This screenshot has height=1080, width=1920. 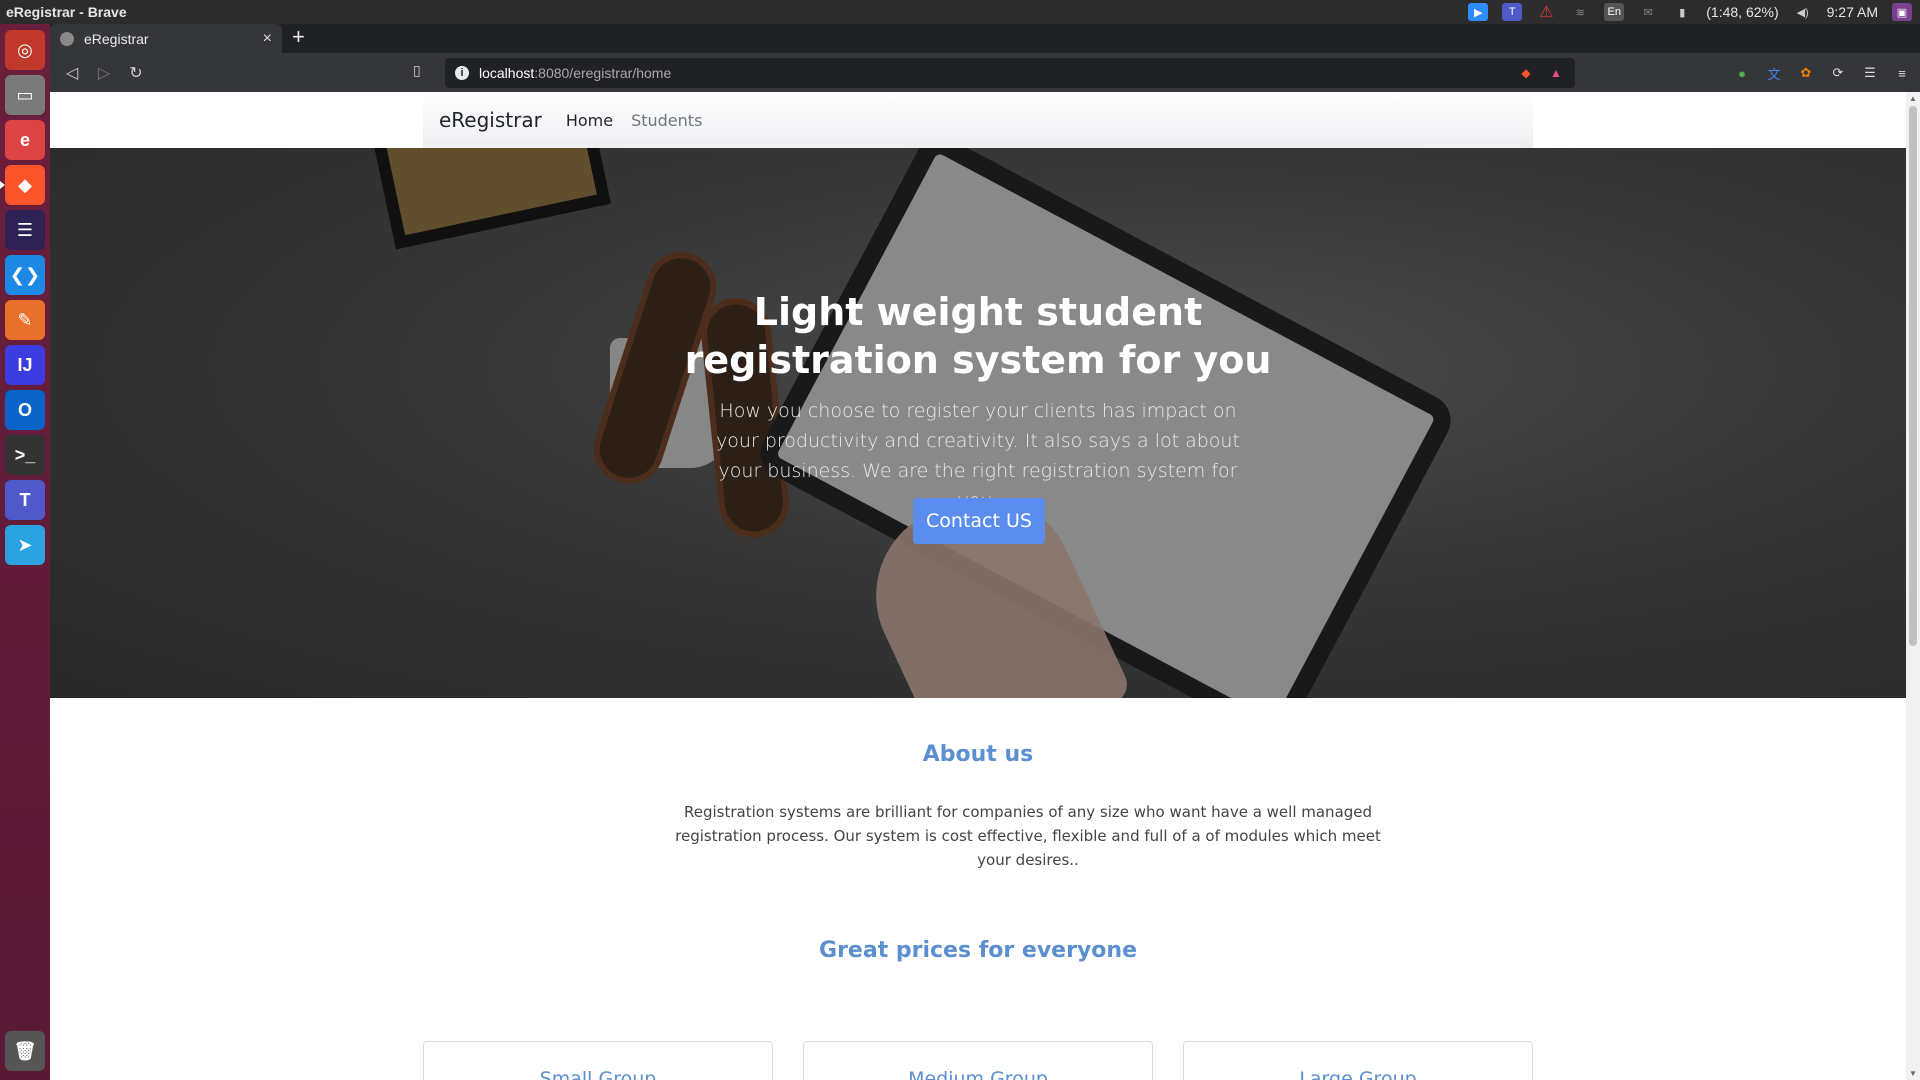 What do you see at coordinates (979, 521) in the screenshot?
I see `contact-us-button: Contact US` at bounding box center [979, 521].